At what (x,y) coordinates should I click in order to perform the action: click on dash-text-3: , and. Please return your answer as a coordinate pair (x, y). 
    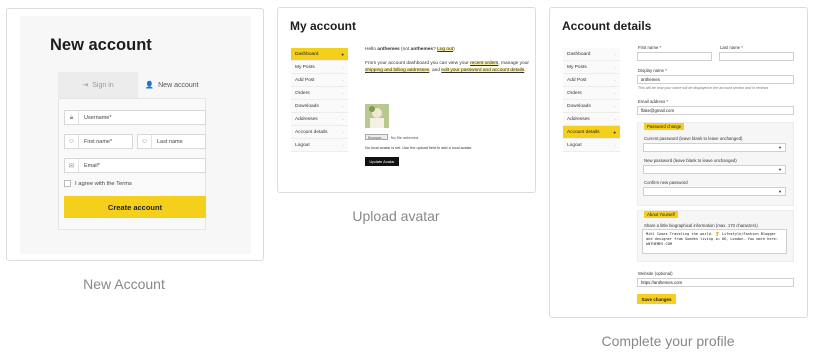
    Looking at the image, I should click on (434, 71).